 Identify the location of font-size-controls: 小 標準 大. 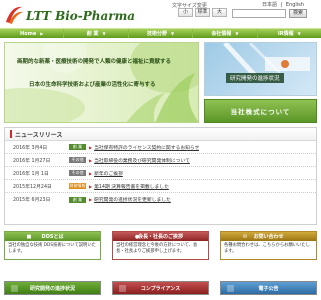
(202, 12).